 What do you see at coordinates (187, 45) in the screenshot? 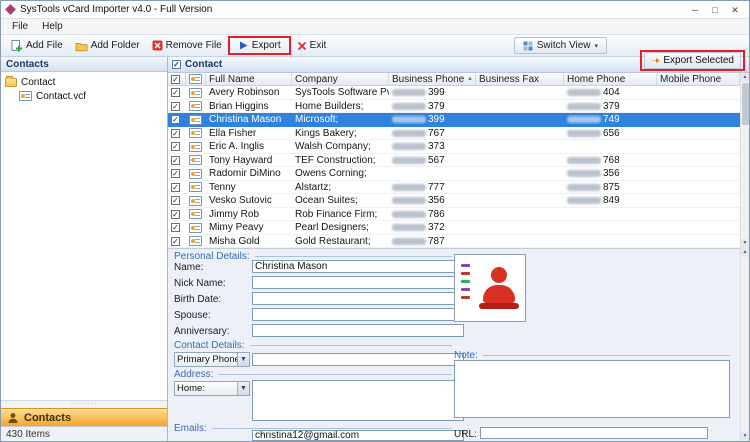
I see `remove-file-button: Remove File` at bounding box center [187, 45].